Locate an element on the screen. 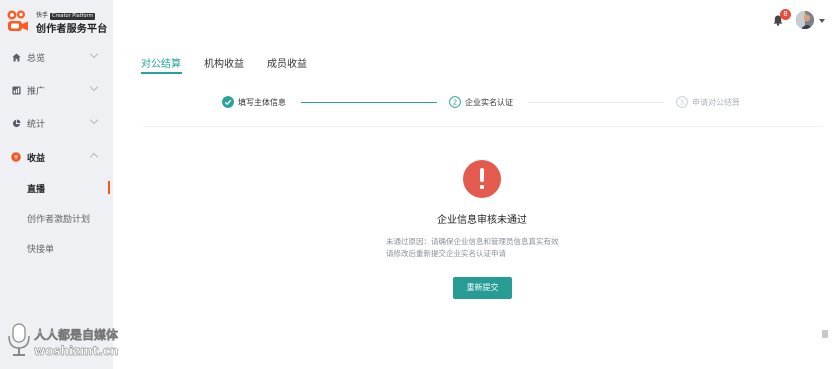 This screenshot has height=369, width=833. watermark-line2: woshizmt.cn is located at coordinates (76, 351).